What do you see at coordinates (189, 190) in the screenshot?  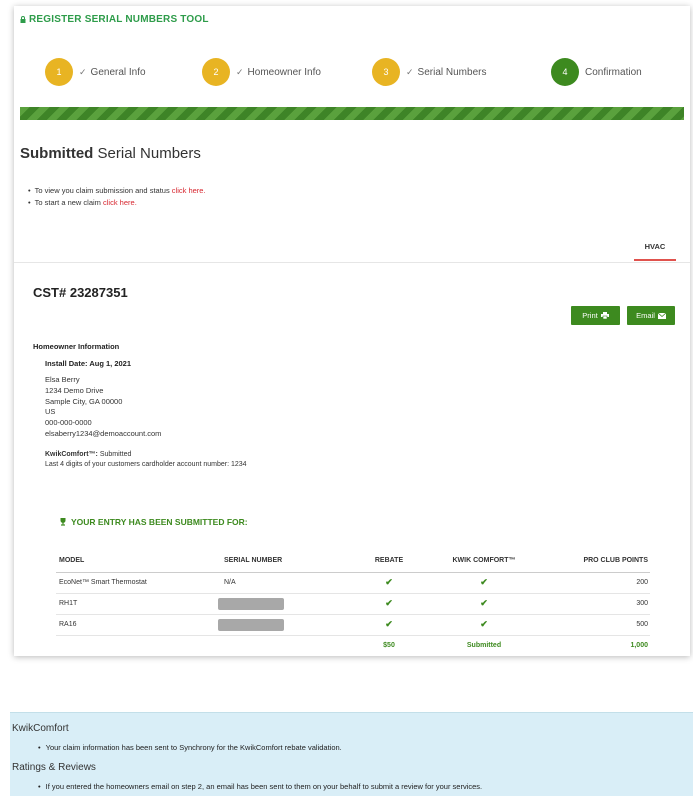 I see `view-claim-link: click here.` at bounding box center [189, 190].